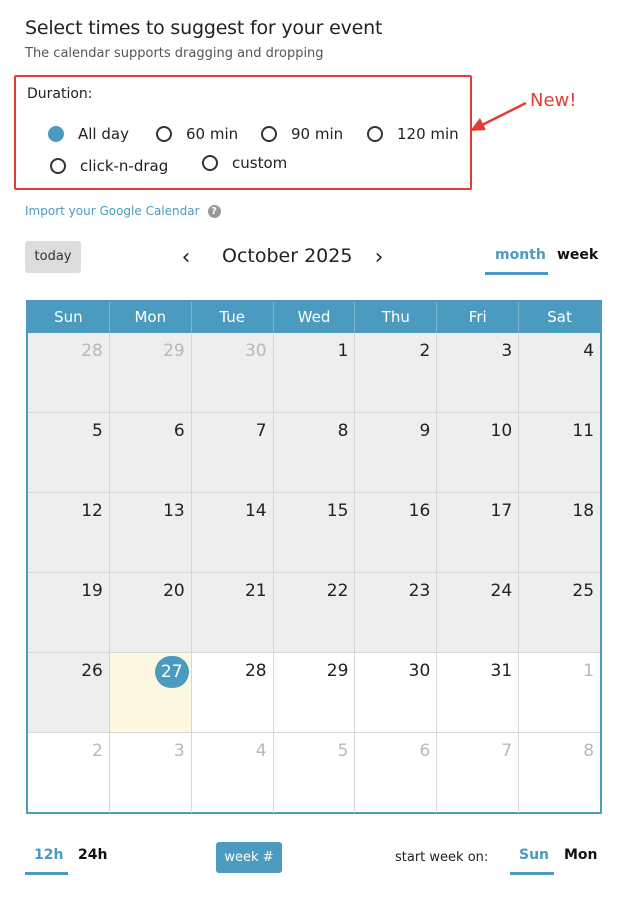  I want to click on time-format-24h-tab: 24h, so click(92, 855).